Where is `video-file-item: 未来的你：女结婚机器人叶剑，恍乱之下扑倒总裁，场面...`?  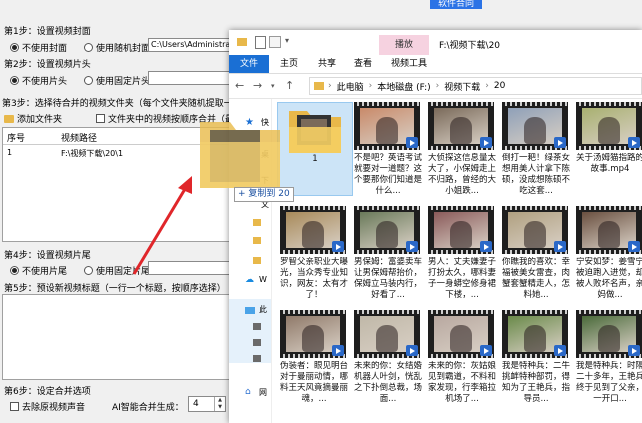 video-file-item: 未来的你：女结婚机器人叶剑，恍乱之下扑倒总裁，场面... is located at coordinates (388, 357).